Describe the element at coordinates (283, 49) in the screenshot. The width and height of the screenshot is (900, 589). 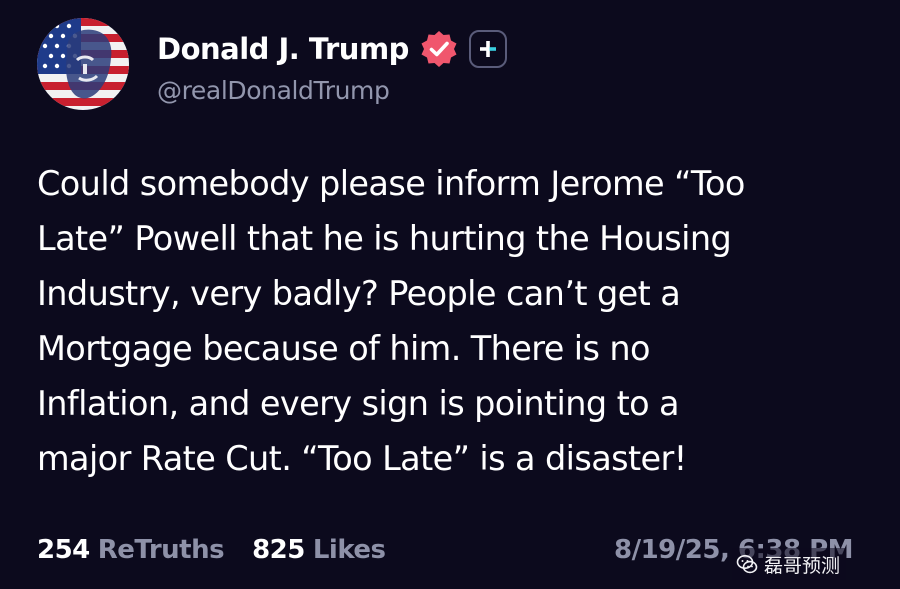
I see `author-display-name: Donald J. Trump` at that location.